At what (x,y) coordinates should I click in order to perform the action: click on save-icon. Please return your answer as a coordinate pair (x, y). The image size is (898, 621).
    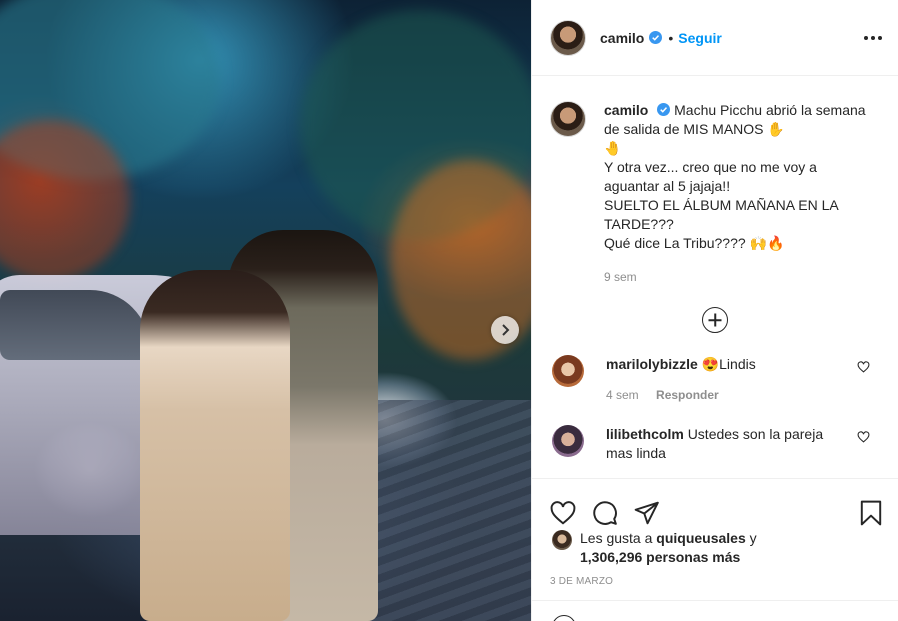
    Looking at the image, I should click on (871, 512).